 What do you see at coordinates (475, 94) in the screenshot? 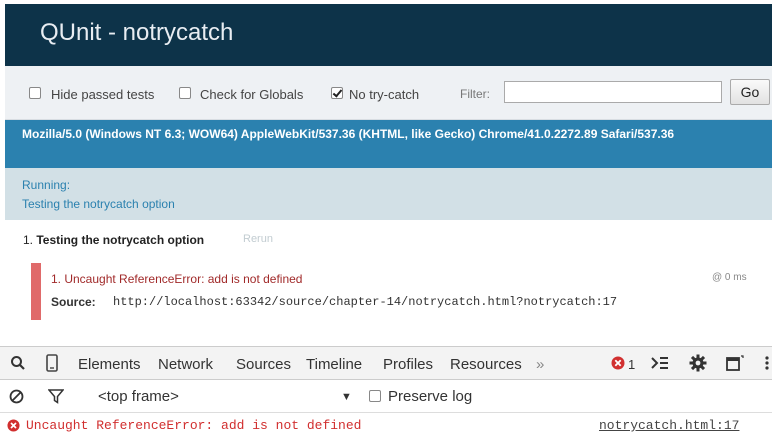
I see `filter-label: Filter:` at bounding box center [475, 94].